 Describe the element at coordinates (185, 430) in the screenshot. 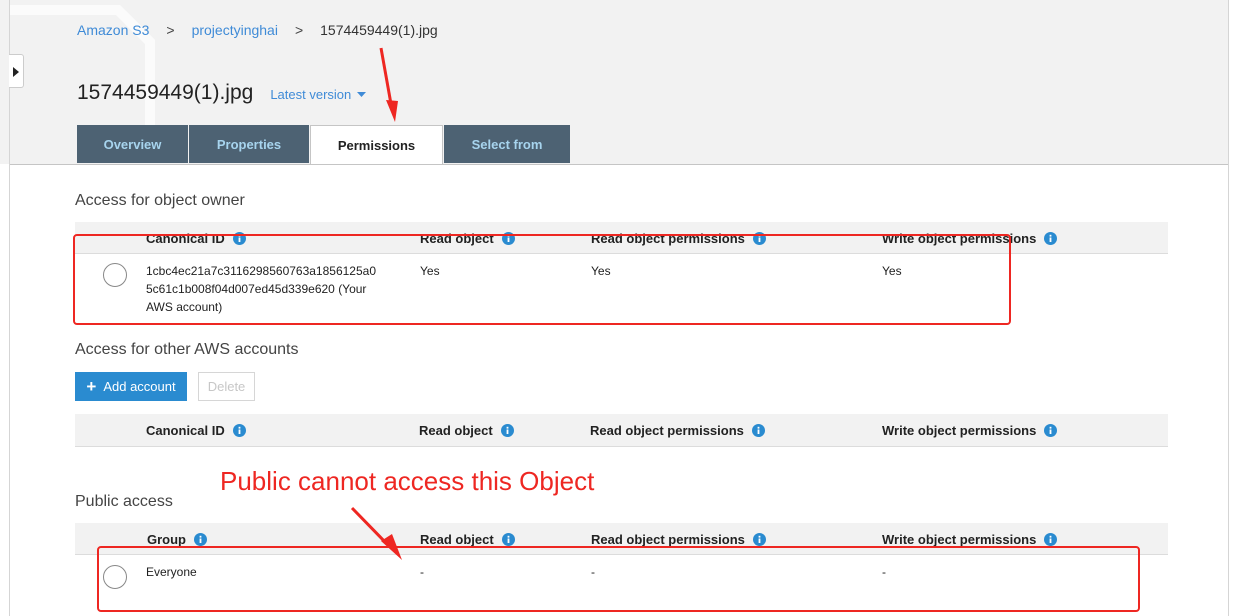

I see `header-label: Canonical ID` at that location.